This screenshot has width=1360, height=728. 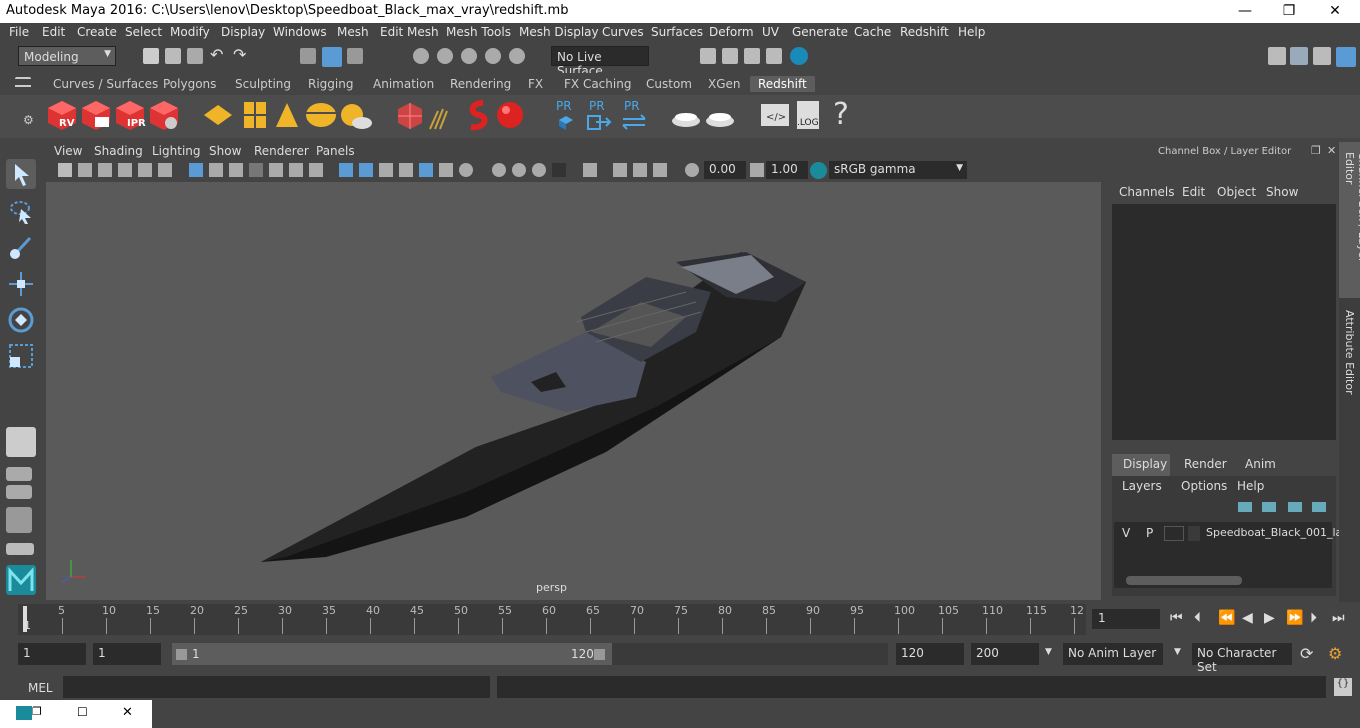 What do you see at coordinates (1205, 464) in the screenshot?
I see `tab-render: Render` at bounding box center [1205, 464].